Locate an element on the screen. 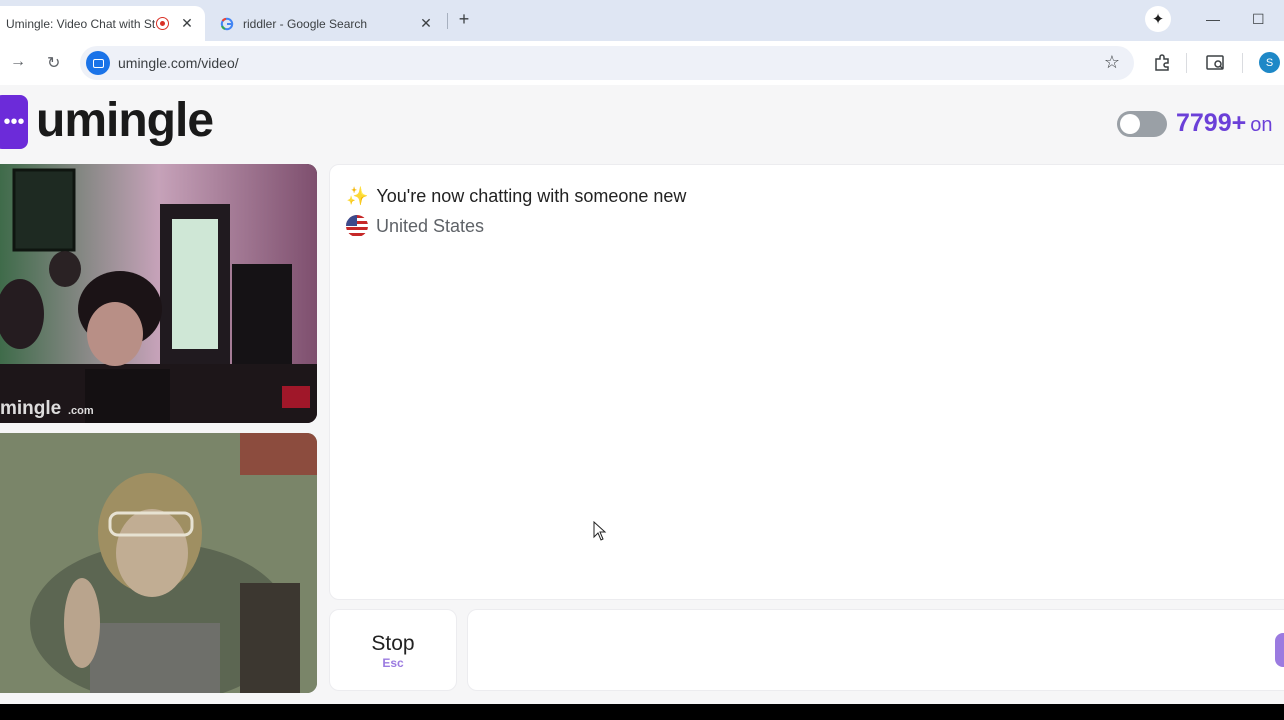 The height and width of the screenshot is (720, 1284). new-tab-icon: + is located at coordinates (464, 19).